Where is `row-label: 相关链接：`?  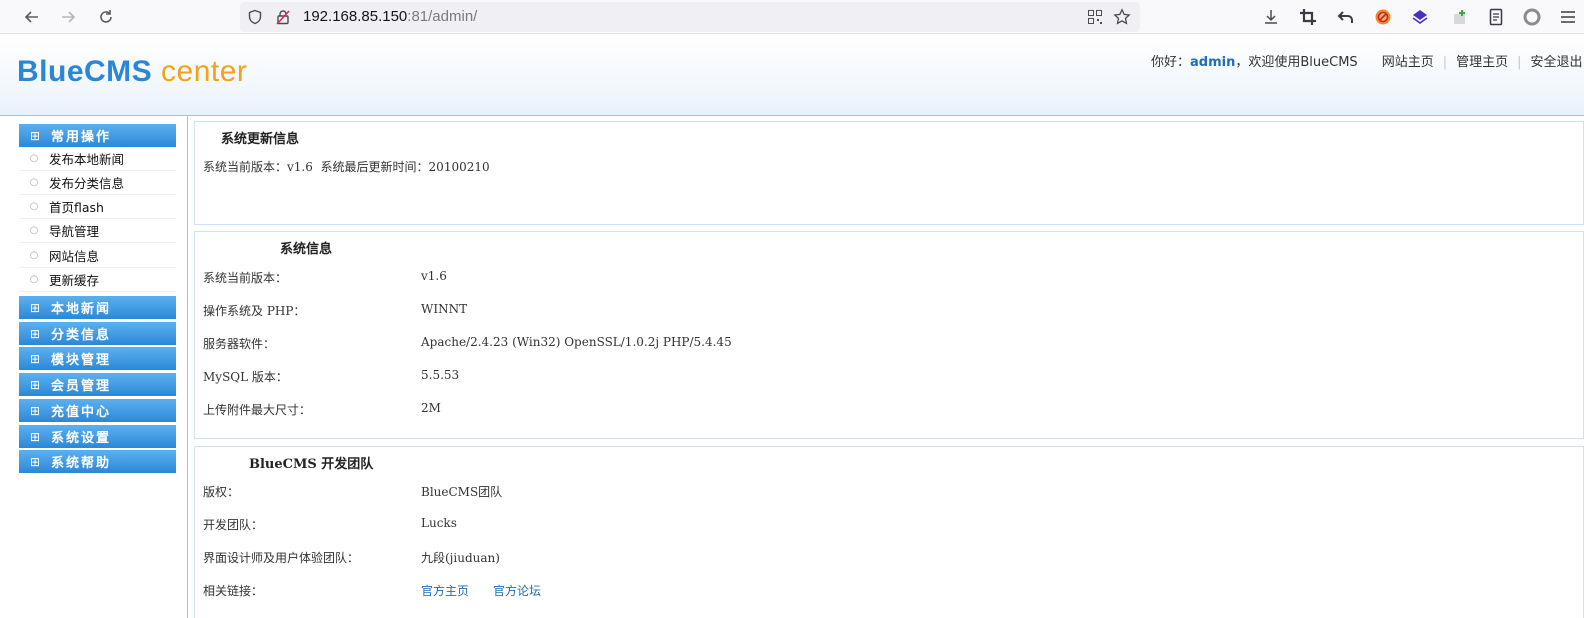
row-label: 相关链接： is located at coordinates (233, 591).